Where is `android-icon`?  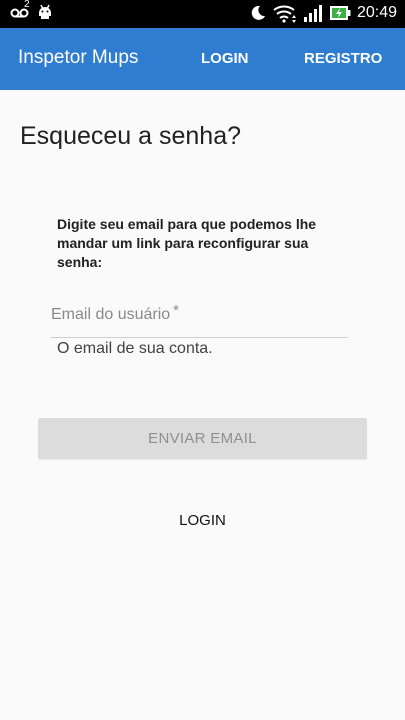
android-icon is located at coordinates (45, 12).